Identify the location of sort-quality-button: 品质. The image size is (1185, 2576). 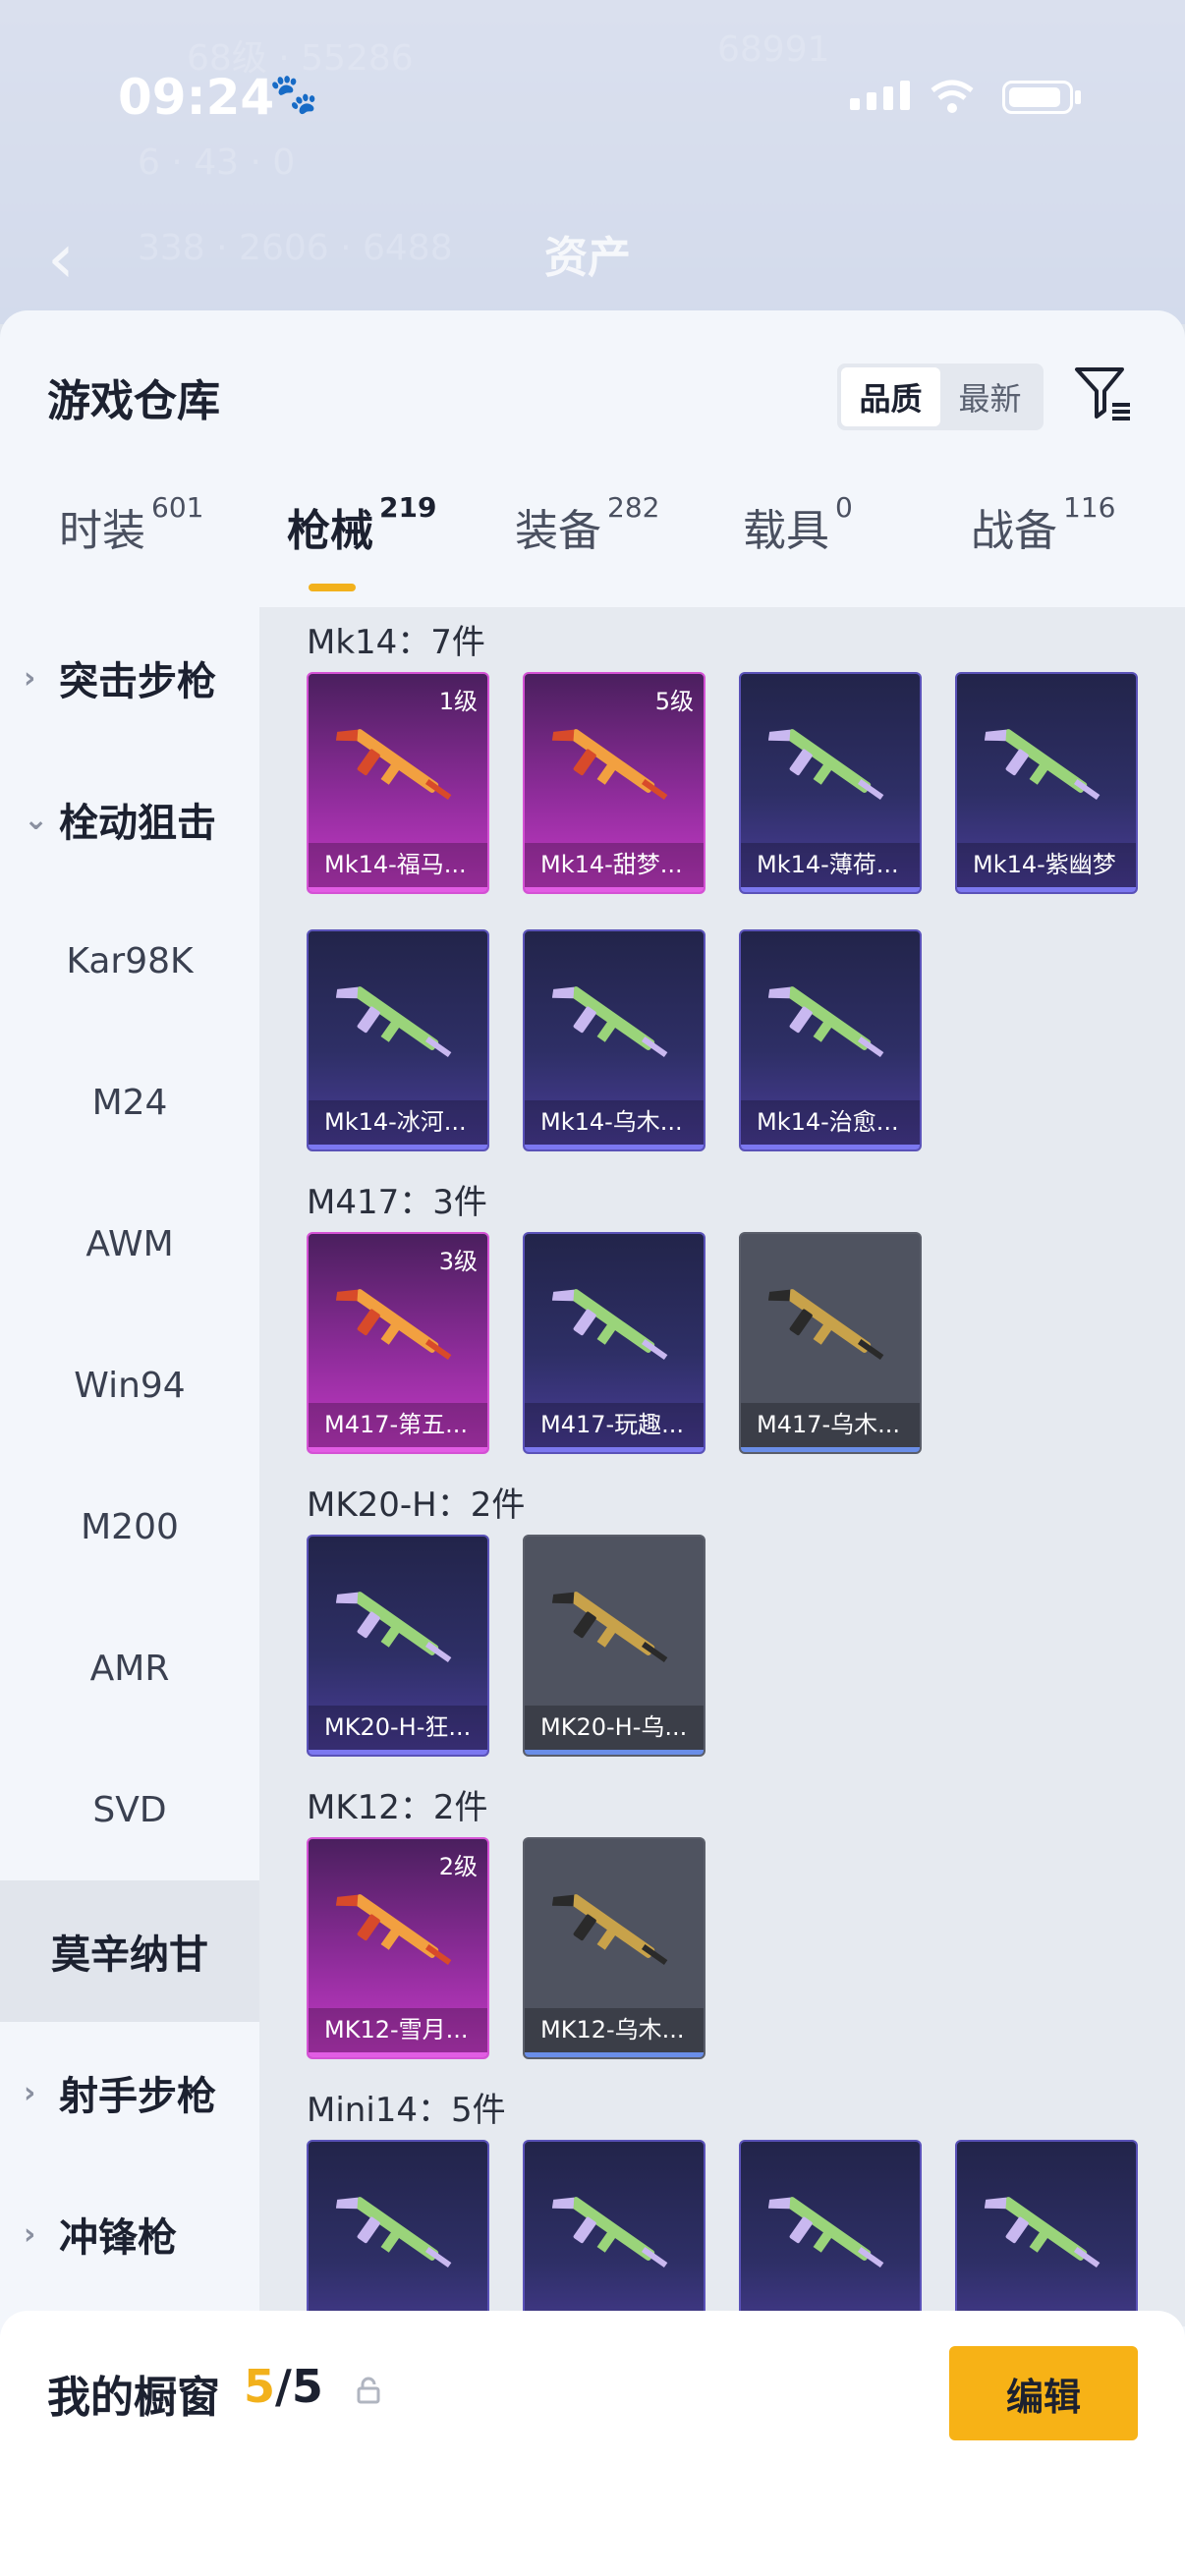
(891, 396).